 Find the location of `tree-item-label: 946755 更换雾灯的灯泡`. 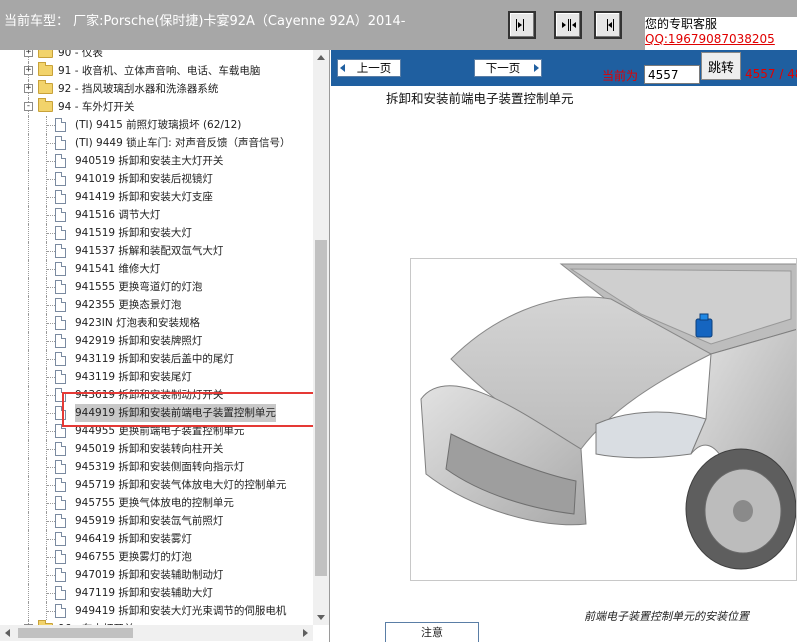

tree-item-label: 946755 更换雾灯的灯泡 is located at coordinates (133, 557).